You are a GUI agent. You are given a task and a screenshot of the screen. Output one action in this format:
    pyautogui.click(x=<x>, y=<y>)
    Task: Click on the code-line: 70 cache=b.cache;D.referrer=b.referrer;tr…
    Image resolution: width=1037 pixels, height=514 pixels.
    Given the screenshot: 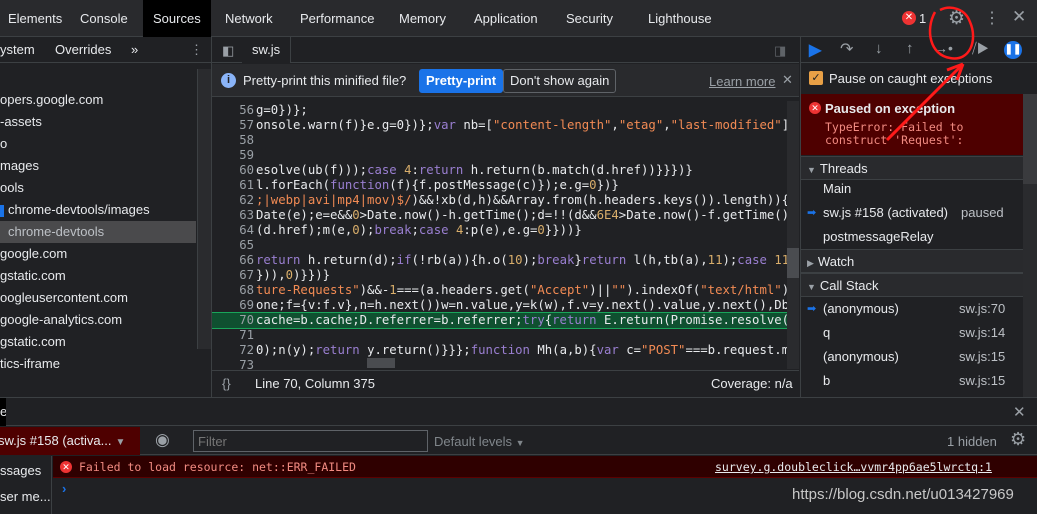 What is the action you would take?
    pyautogui.click(x=499, y=320)
    